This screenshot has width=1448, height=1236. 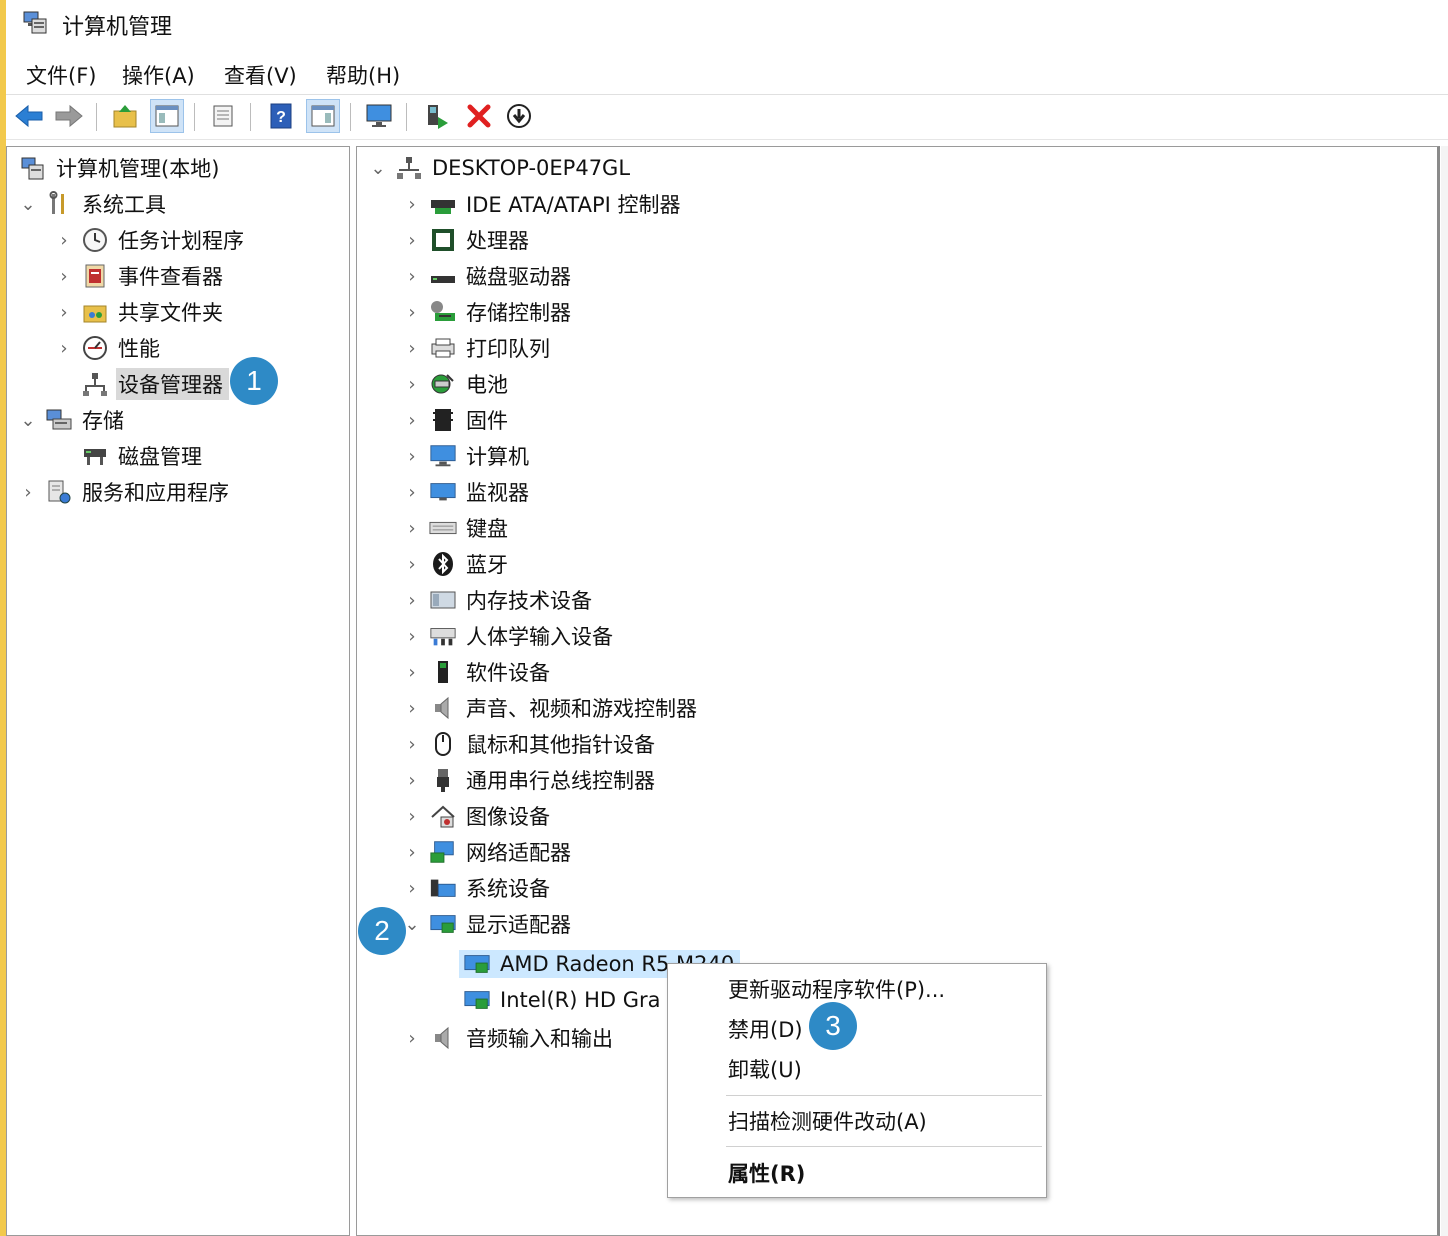 What do you see at coordinates (542, 204) in the screenshot?
I see `device-category: › IDE ATA/ATAPI 控制器` at bounding box center [542, 204].